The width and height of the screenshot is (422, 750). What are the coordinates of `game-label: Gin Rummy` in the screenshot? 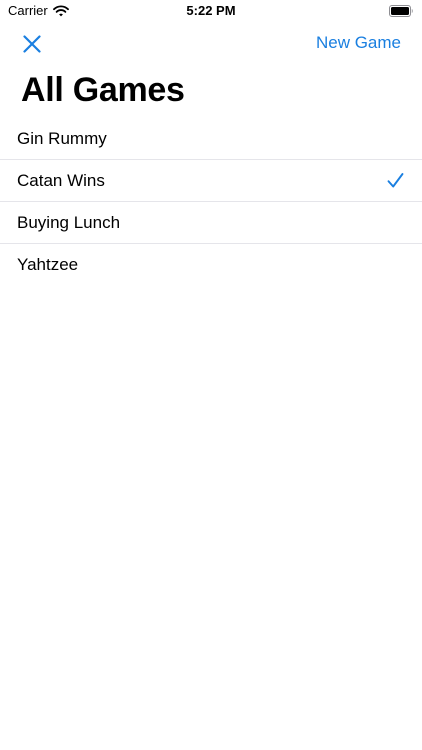 It's located at (62, 138).